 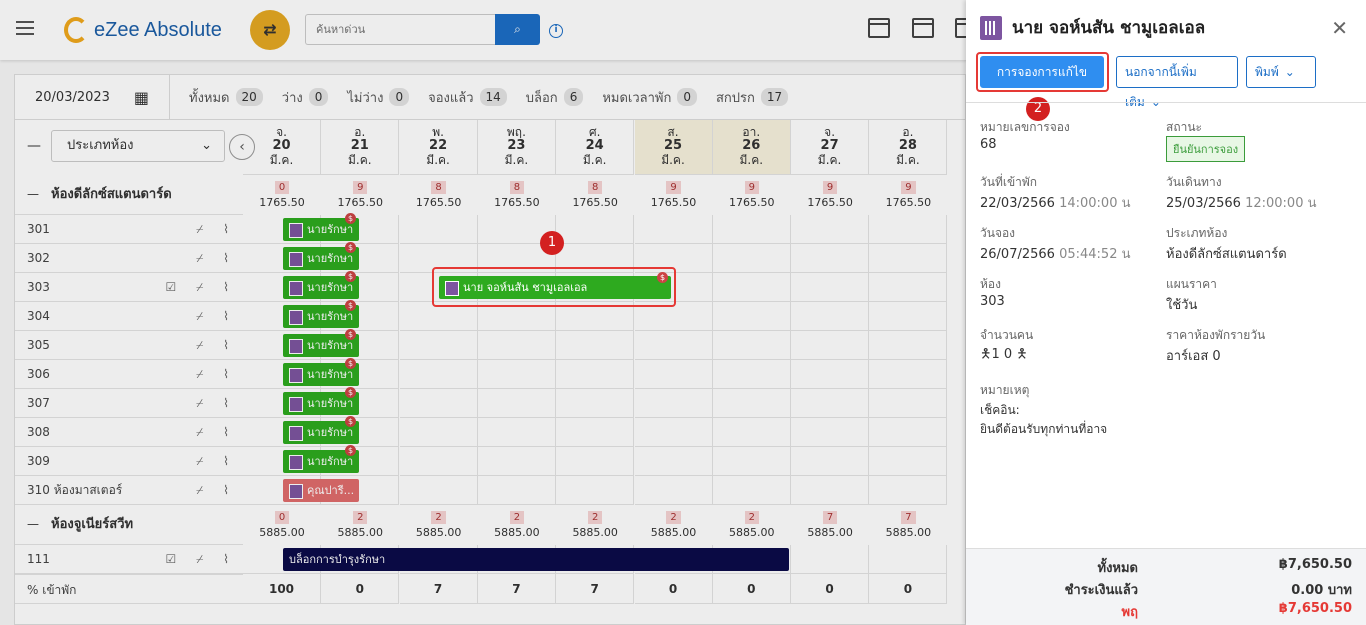 I want to click on room-type-label: ประเภทห้อง, so click(x=1197, y=233).